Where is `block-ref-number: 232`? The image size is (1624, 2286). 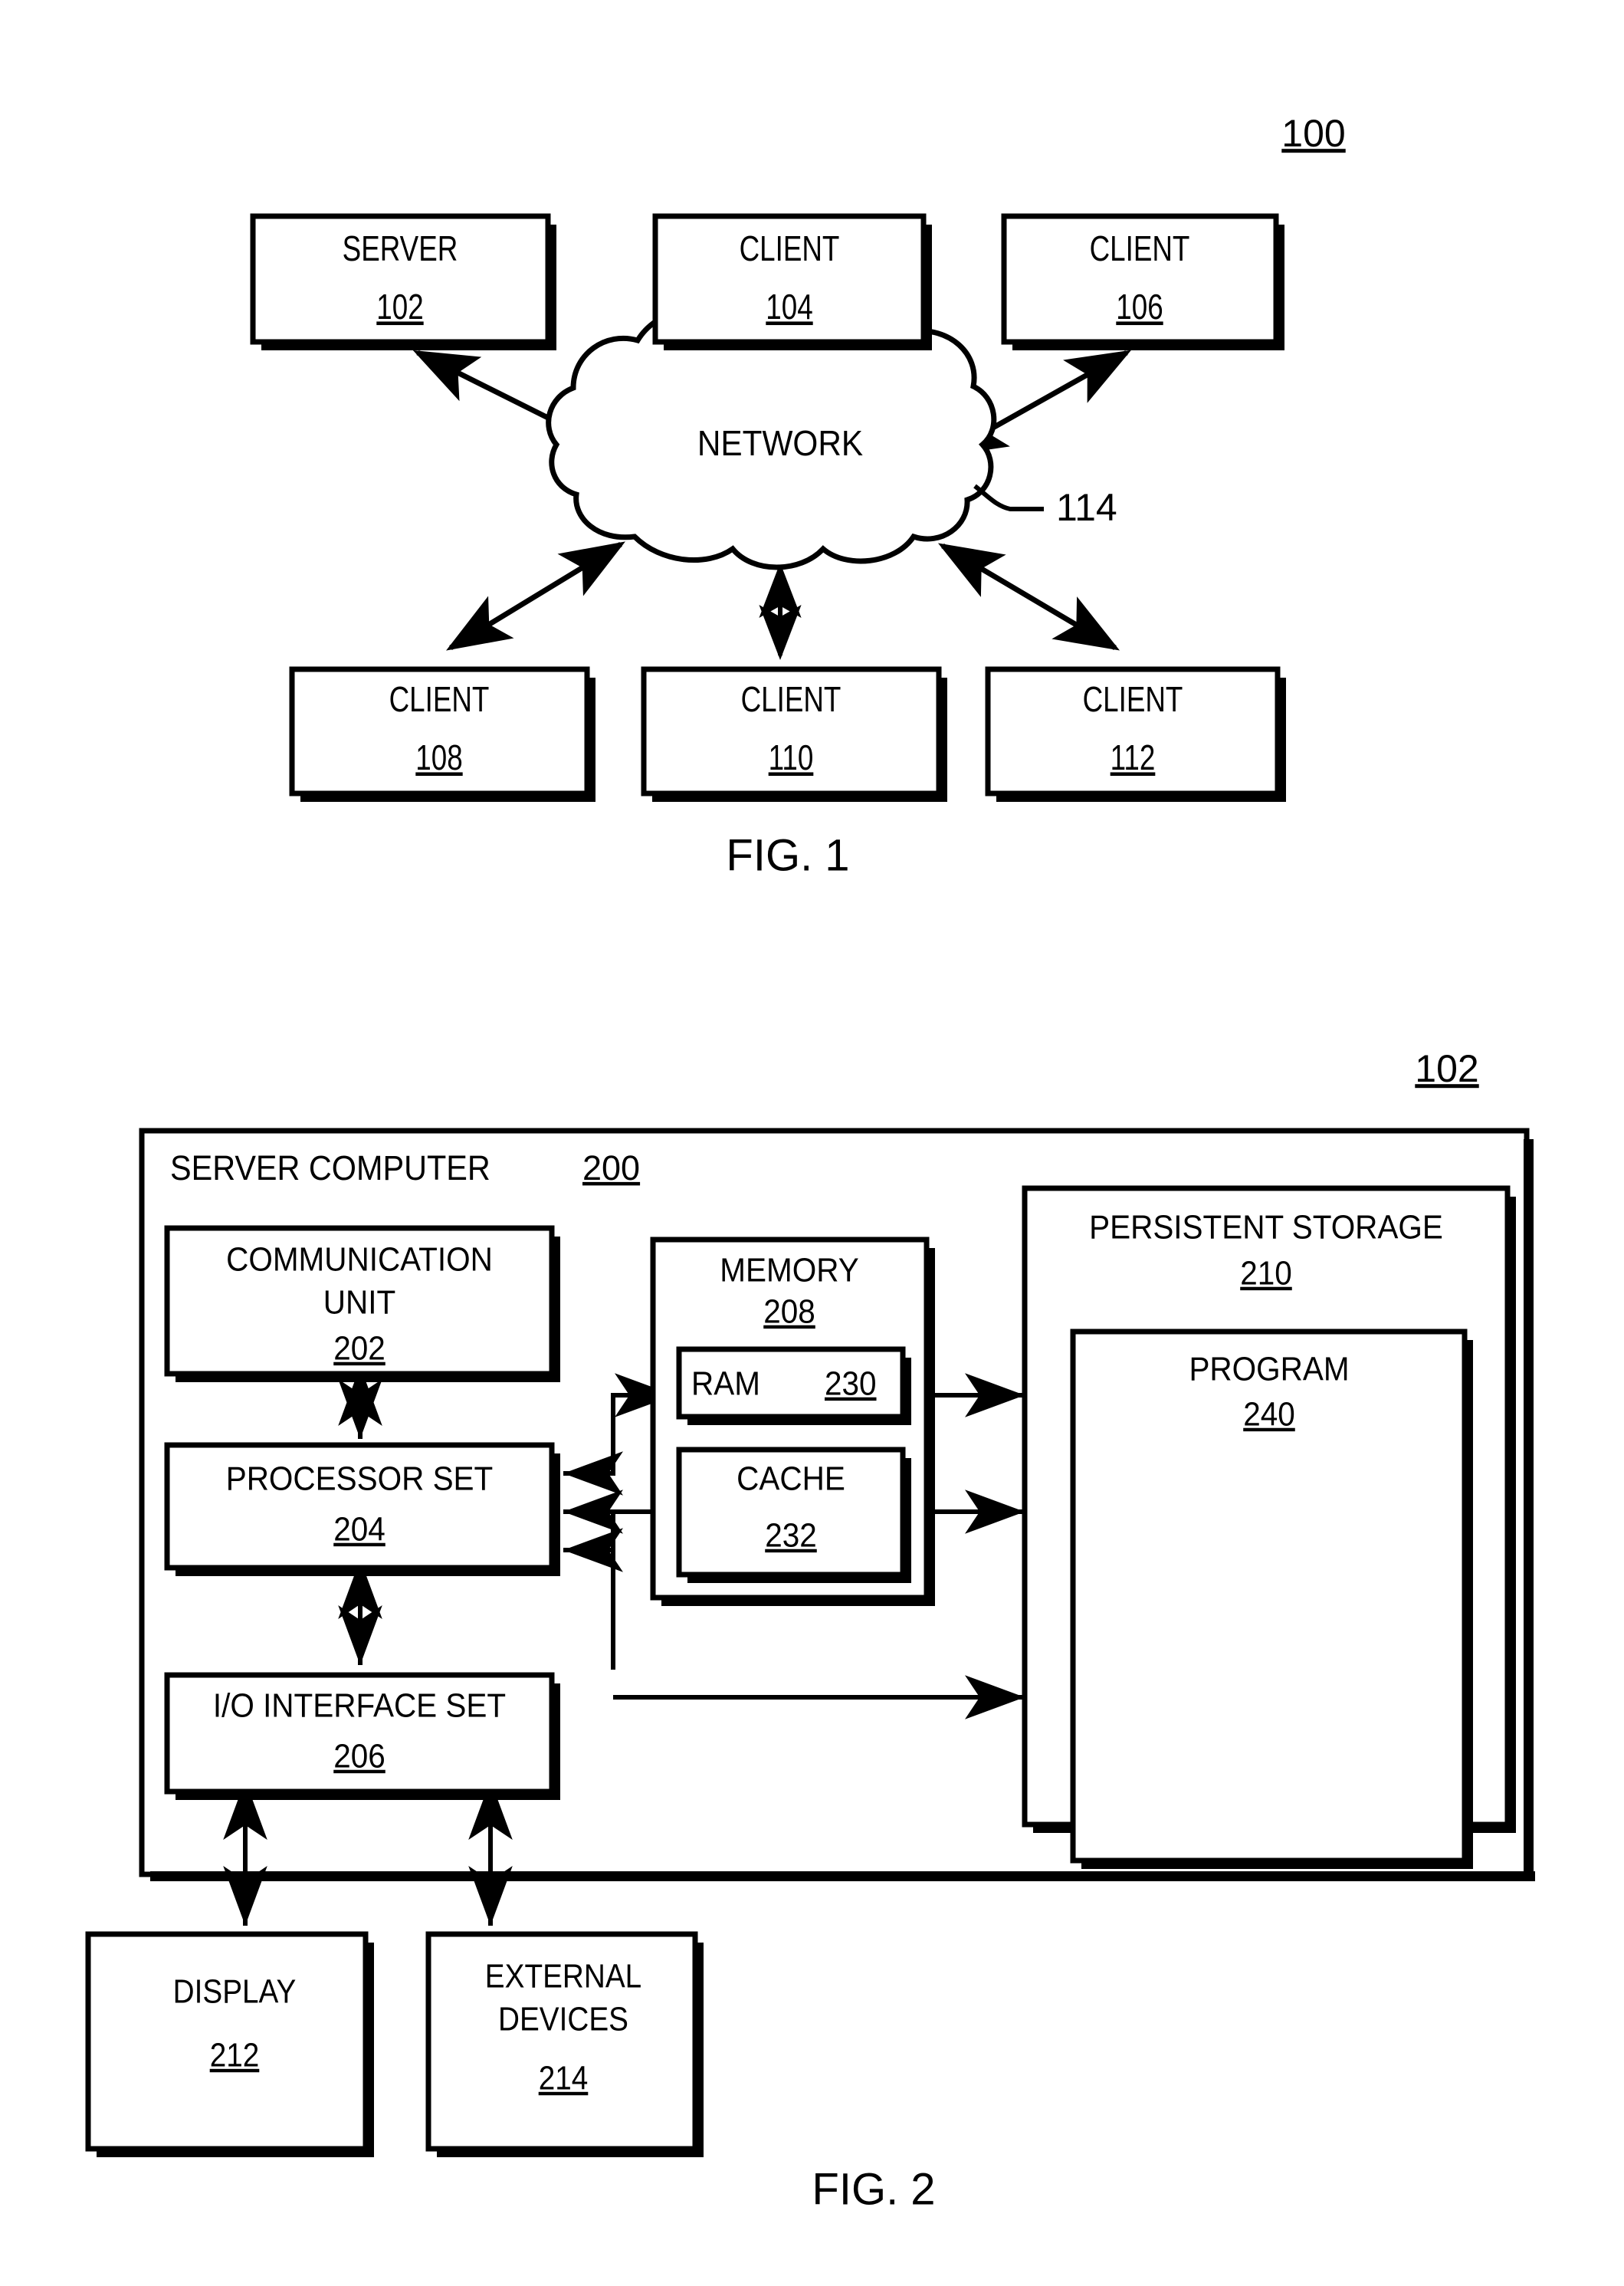
block-ref-number: 232 is located at coordinates (791, 1535).